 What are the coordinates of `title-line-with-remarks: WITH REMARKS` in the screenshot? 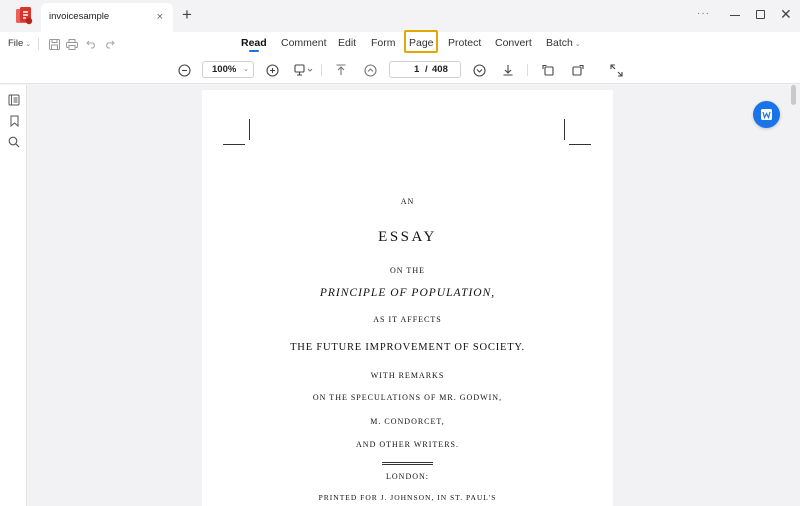 It's located at (407, 375).